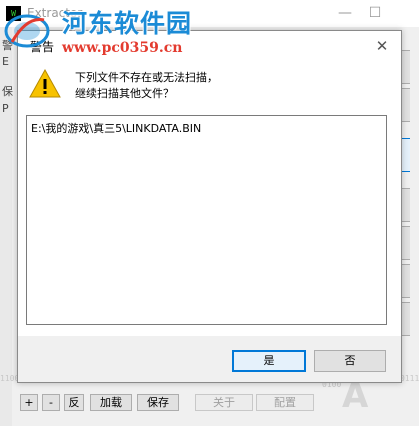  What do you see at coordinates (116, 128) in the screenshot?
I see `list-item: E:\我的游戏\真三5\LINKDATA.BIN` at bounding box center [116, 128].